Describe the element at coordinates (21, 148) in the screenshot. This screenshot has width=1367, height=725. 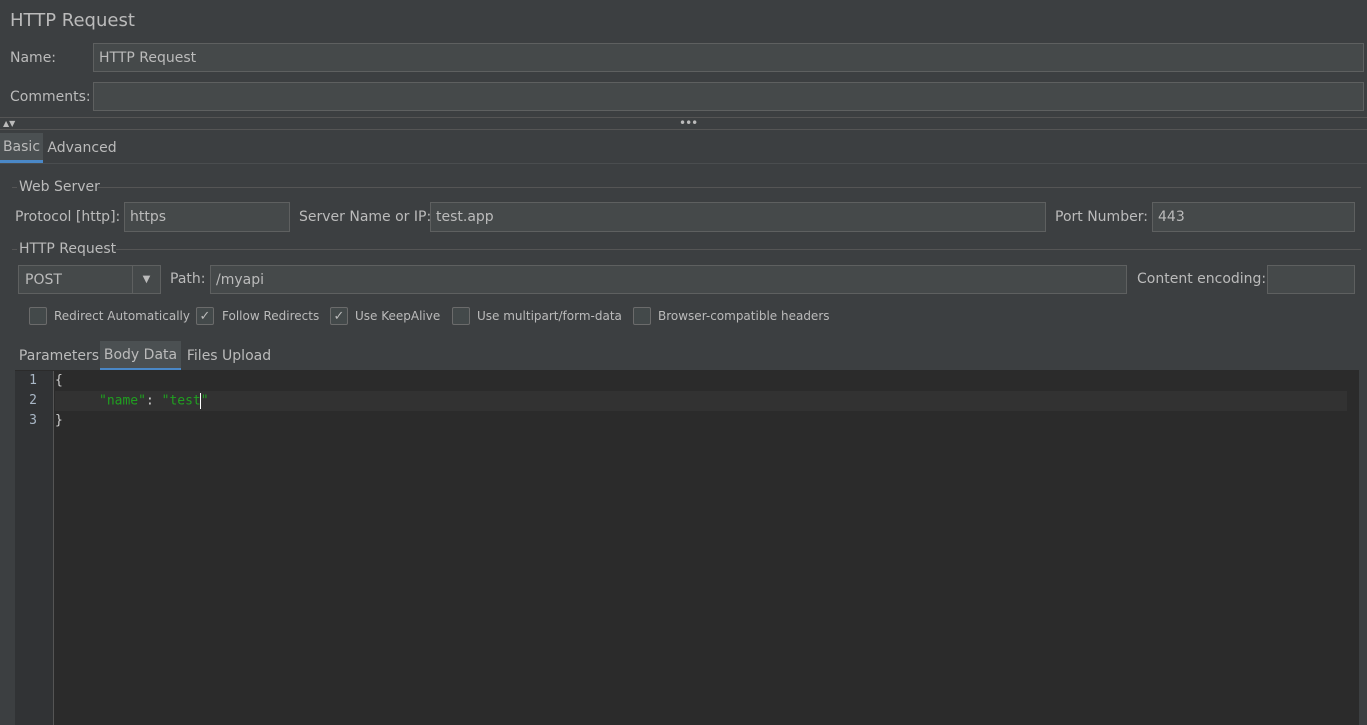
I see `tab-basic: Basic` at that location.